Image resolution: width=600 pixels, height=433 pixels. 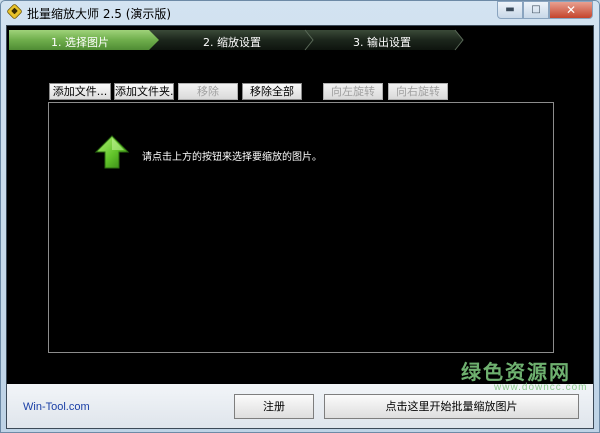 I want to click on maximize-icon: □, so click(x=536, y=9).